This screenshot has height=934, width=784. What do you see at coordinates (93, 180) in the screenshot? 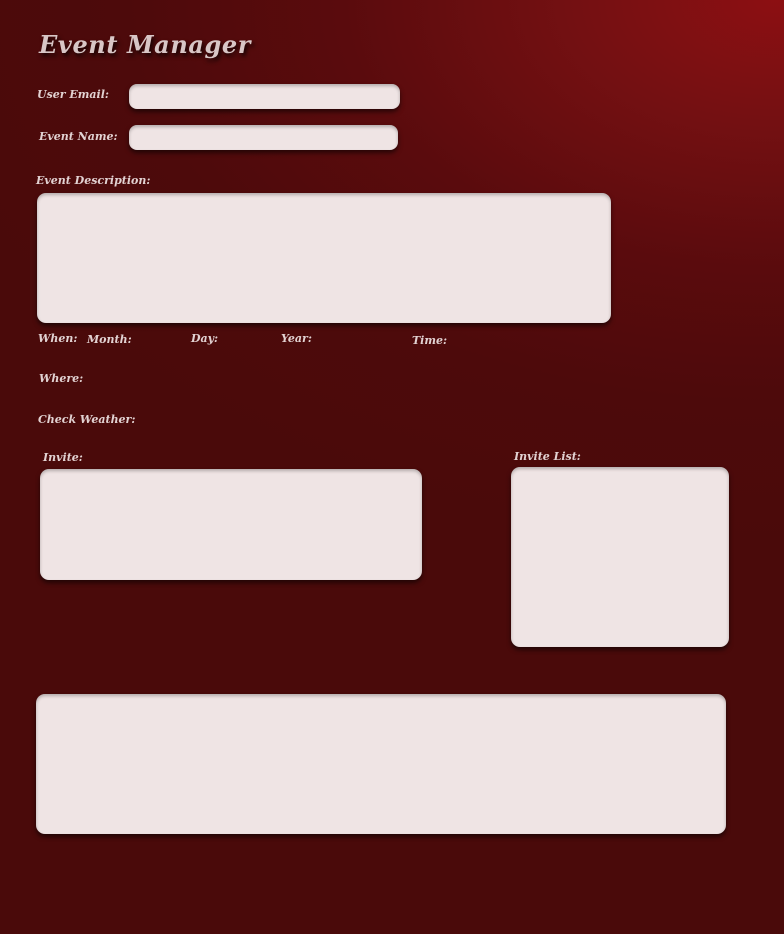
I see `event-description-label: Event Description:` at bounding box center [93, 180].